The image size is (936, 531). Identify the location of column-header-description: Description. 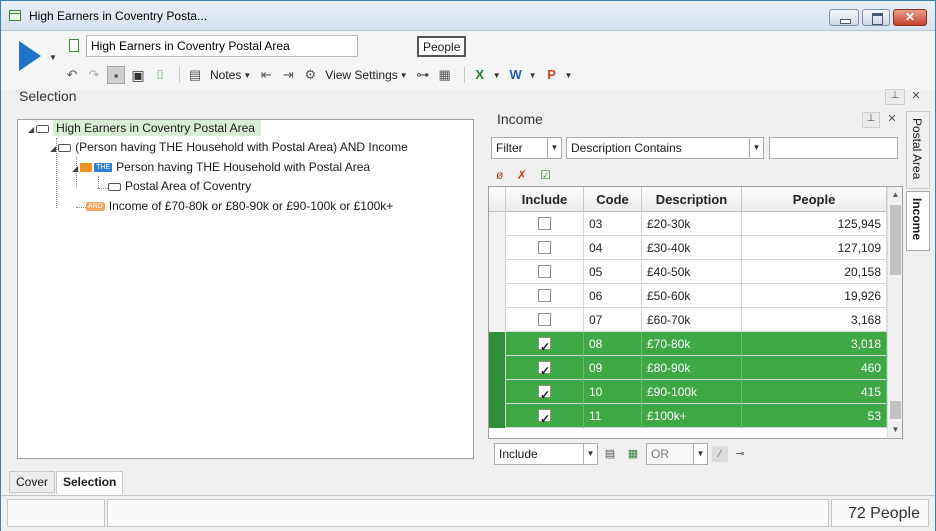
(692, 199).